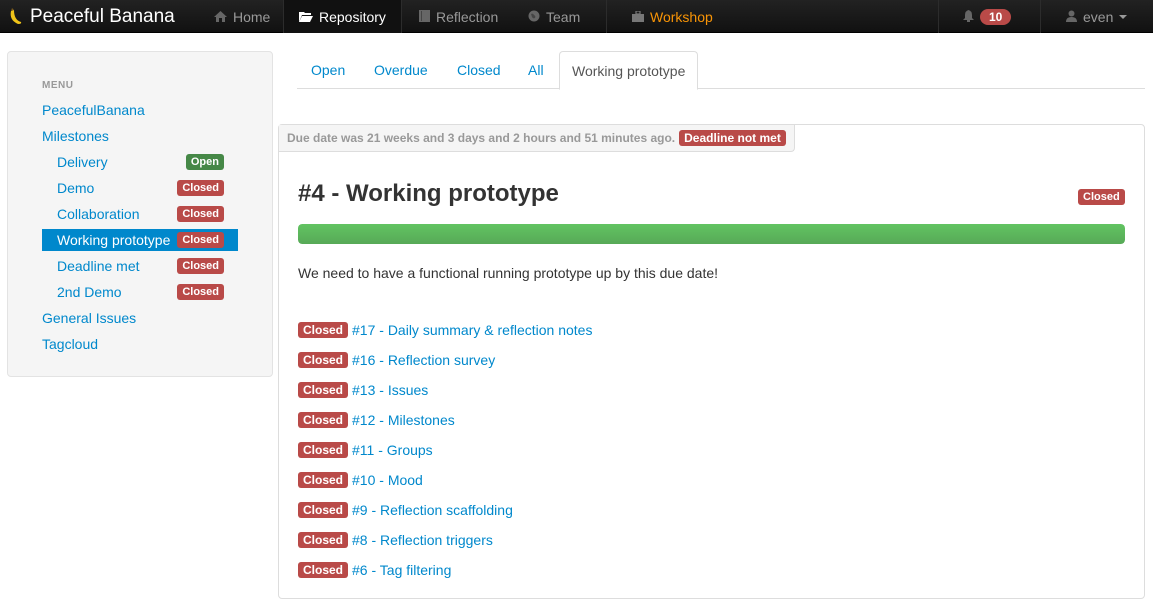  I want to click on nav-repository: Repository, so click(342, 16).